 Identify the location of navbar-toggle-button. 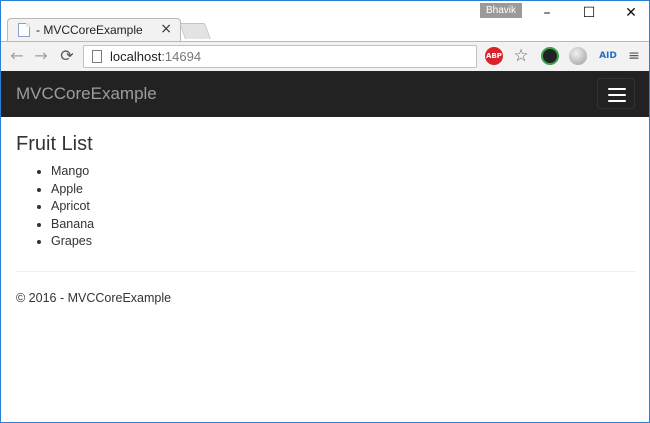
(616, 93).